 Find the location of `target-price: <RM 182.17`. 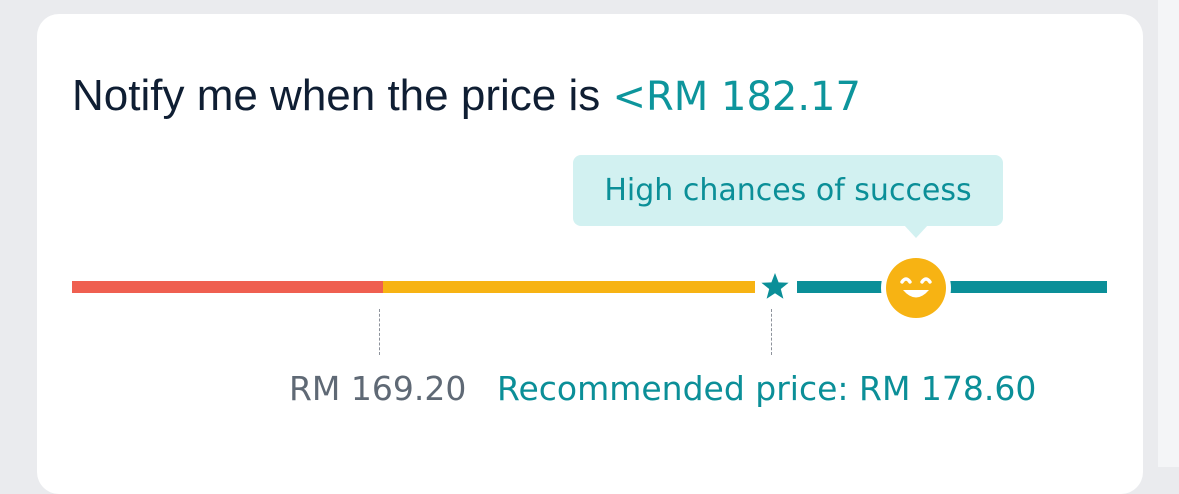

target-price: <RM 182.17 is located at coordinates (736, 97).